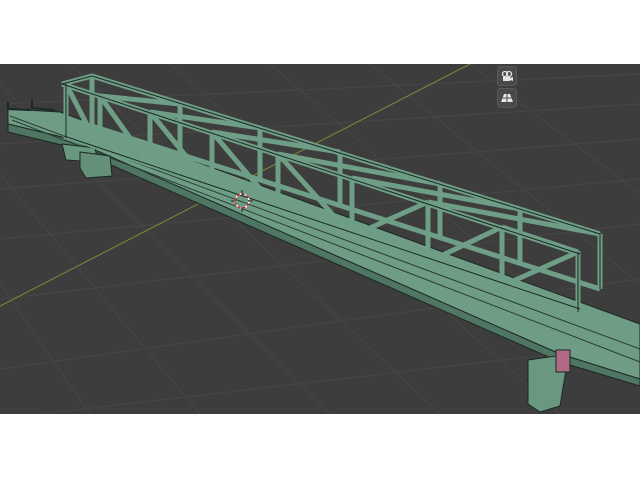  What do you see at coordinates (320, 447) in the screenshot?
I see `letterbox-bottom` at bounding box center [320, 447].